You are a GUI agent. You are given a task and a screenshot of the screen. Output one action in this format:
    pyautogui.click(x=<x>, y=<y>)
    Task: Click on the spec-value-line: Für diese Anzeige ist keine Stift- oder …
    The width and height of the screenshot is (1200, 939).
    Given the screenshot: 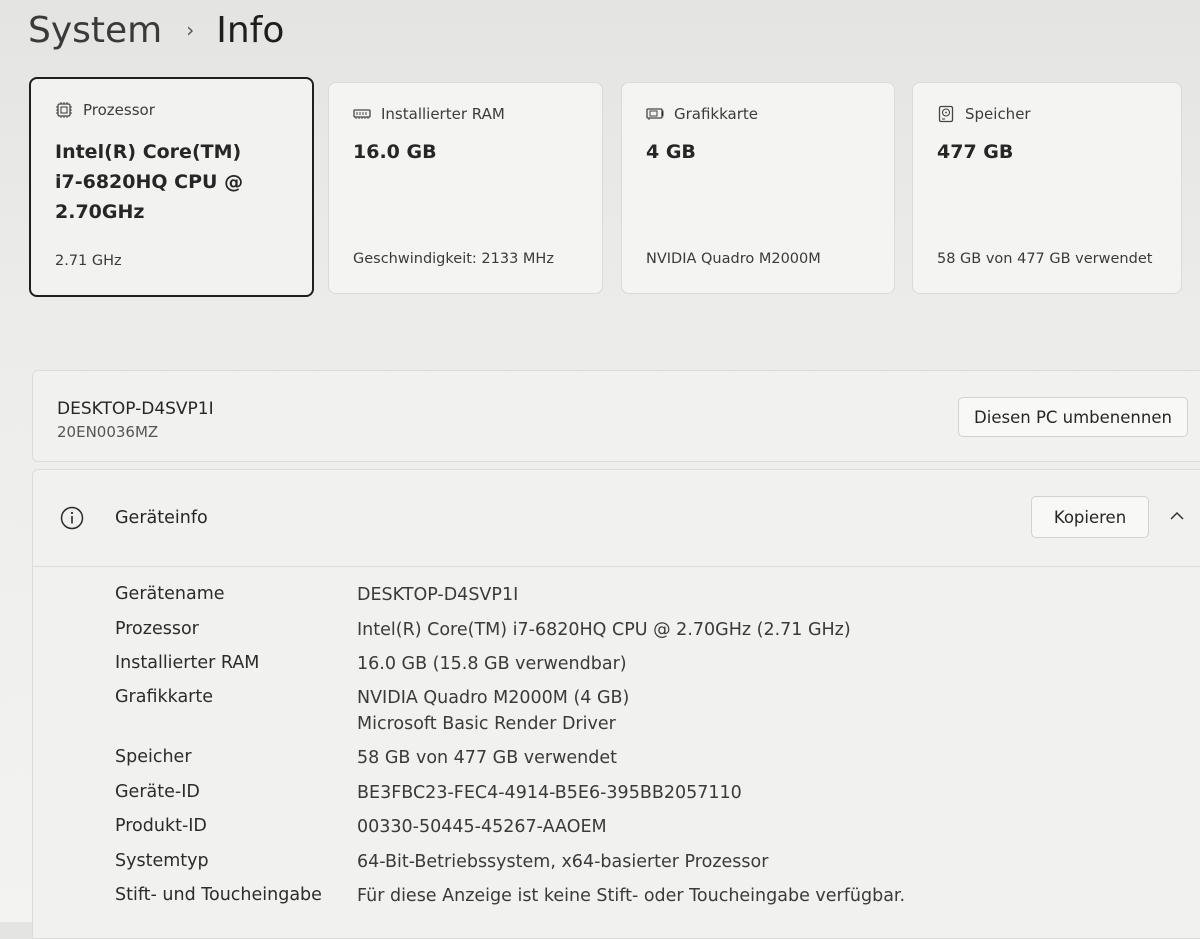 What is the action you would take?
    pyautogui.click(x=631, y=896)
    